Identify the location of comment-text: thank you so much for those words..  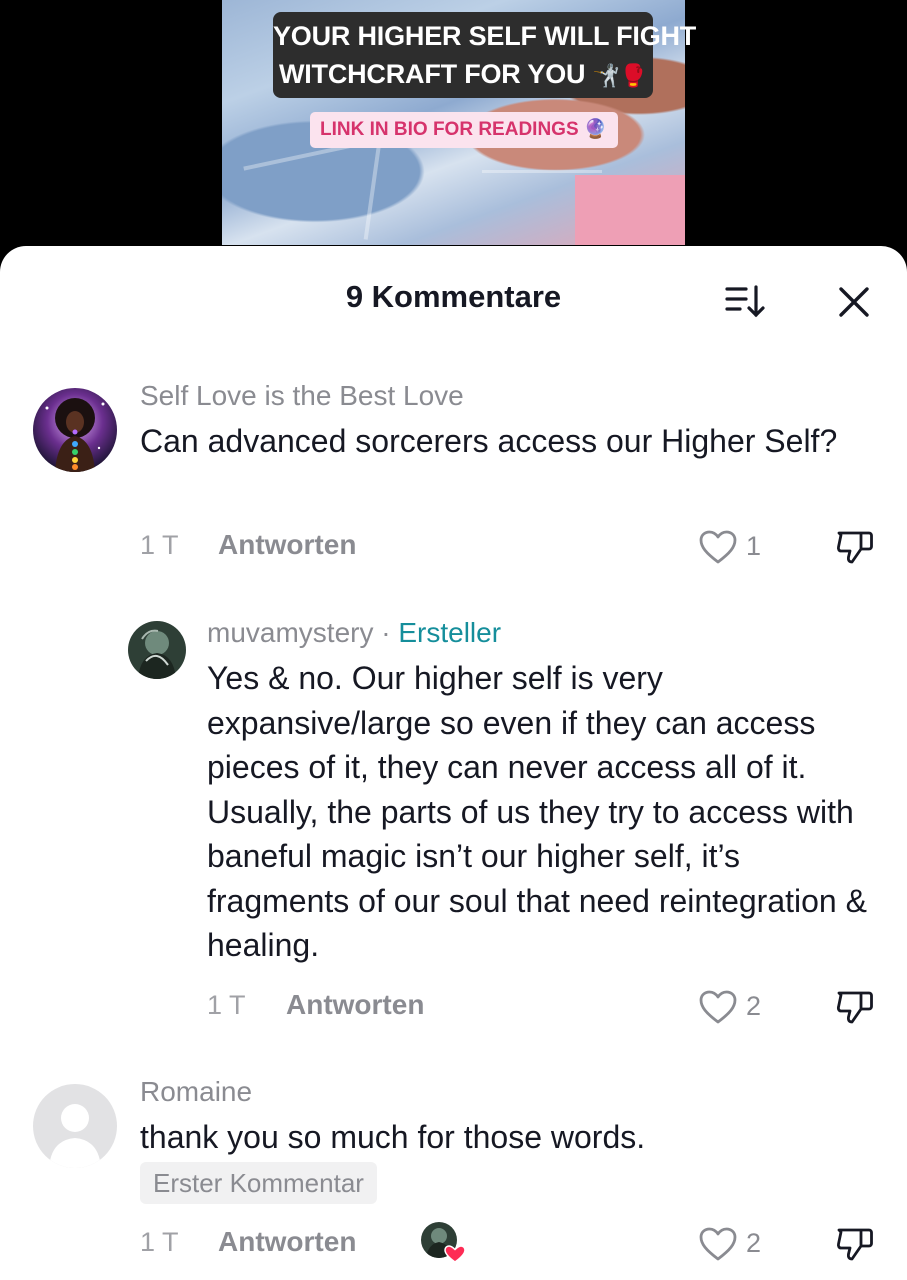
(393, 1137).